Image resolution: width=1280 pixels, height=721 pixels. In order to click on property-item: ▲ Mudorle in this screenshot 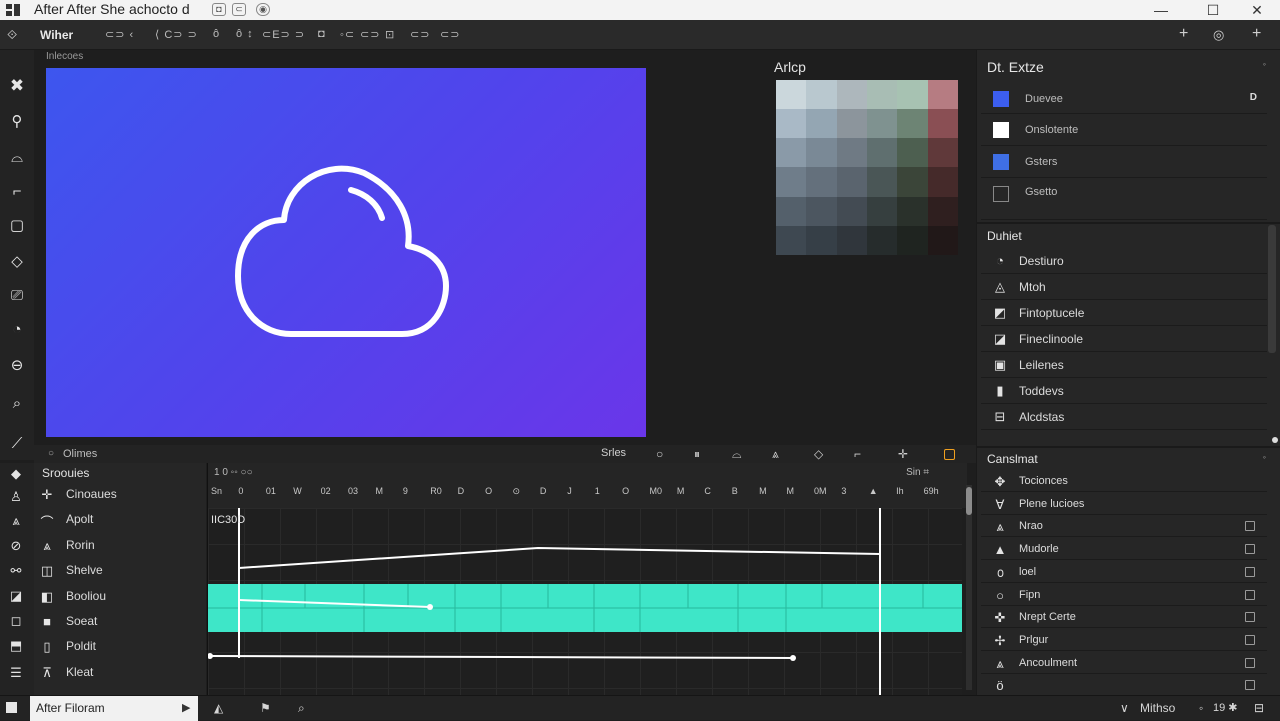, I will do `click(1124, 549)`.